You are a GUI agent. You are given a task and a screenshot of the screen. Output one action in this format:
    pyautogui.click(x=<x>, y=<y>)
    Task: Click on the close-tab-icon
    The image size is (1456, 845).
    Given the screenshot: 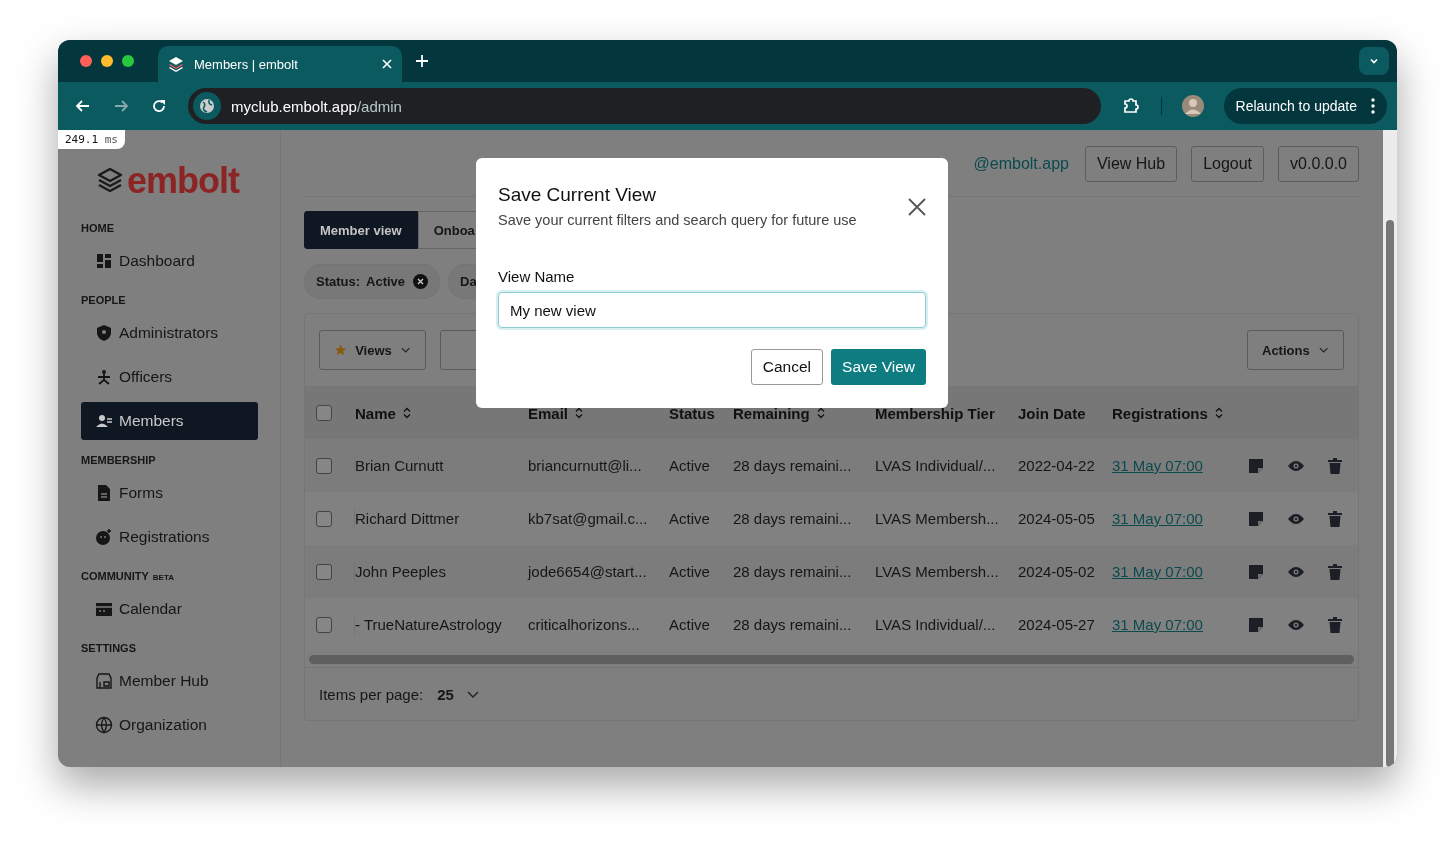 What is the action you would take?
    pyautogui.click(x=387, y=64)
    